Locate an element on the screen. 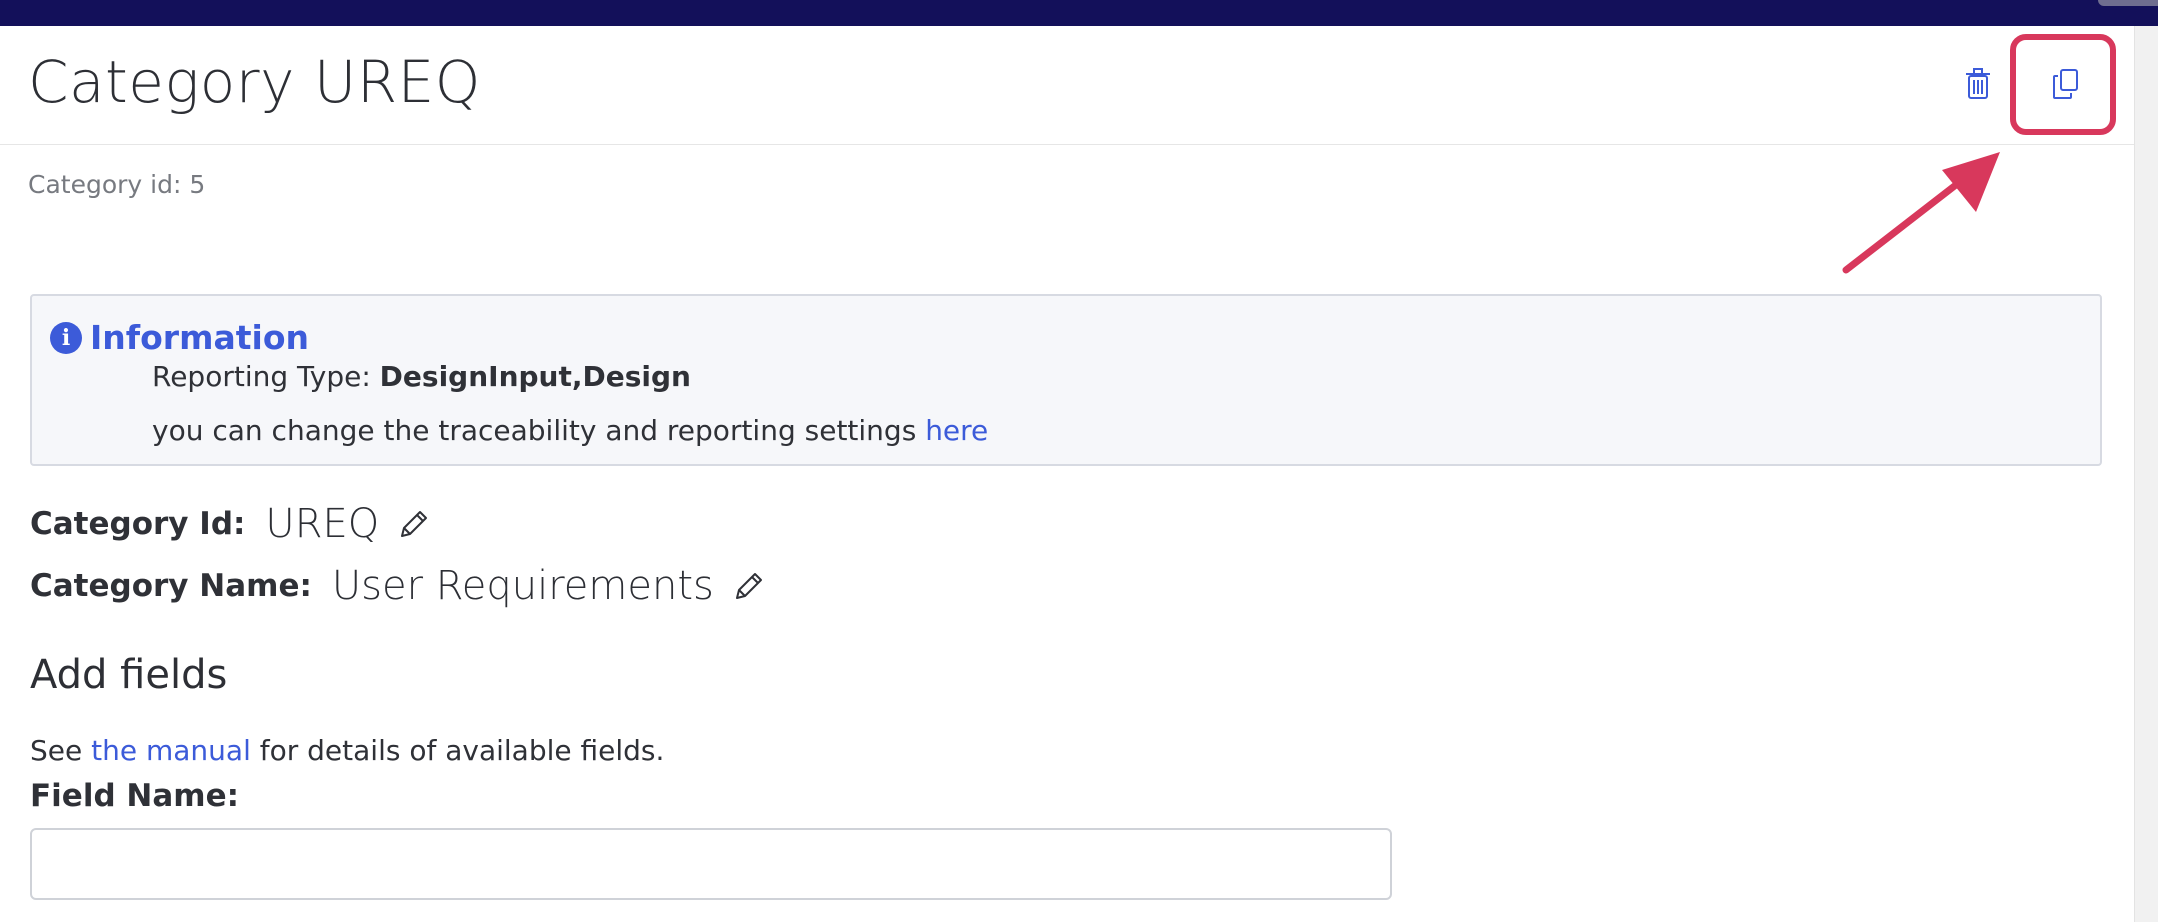 The image size is (2158, 922). category-name-row: Category Name: User Requirements is located at coordinates (398, 586).